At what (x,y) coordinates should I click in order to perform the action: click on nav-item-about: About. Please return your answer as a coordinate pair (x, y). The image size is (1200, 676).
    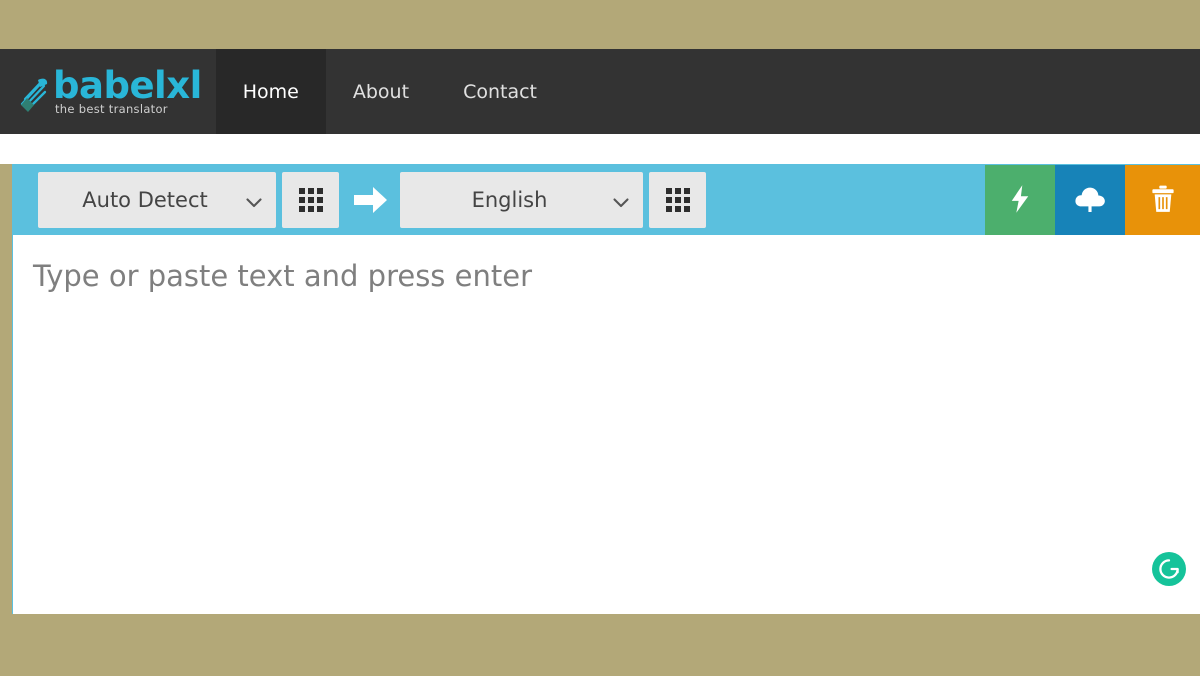
    Looking at the image, I should click on (381, 91).